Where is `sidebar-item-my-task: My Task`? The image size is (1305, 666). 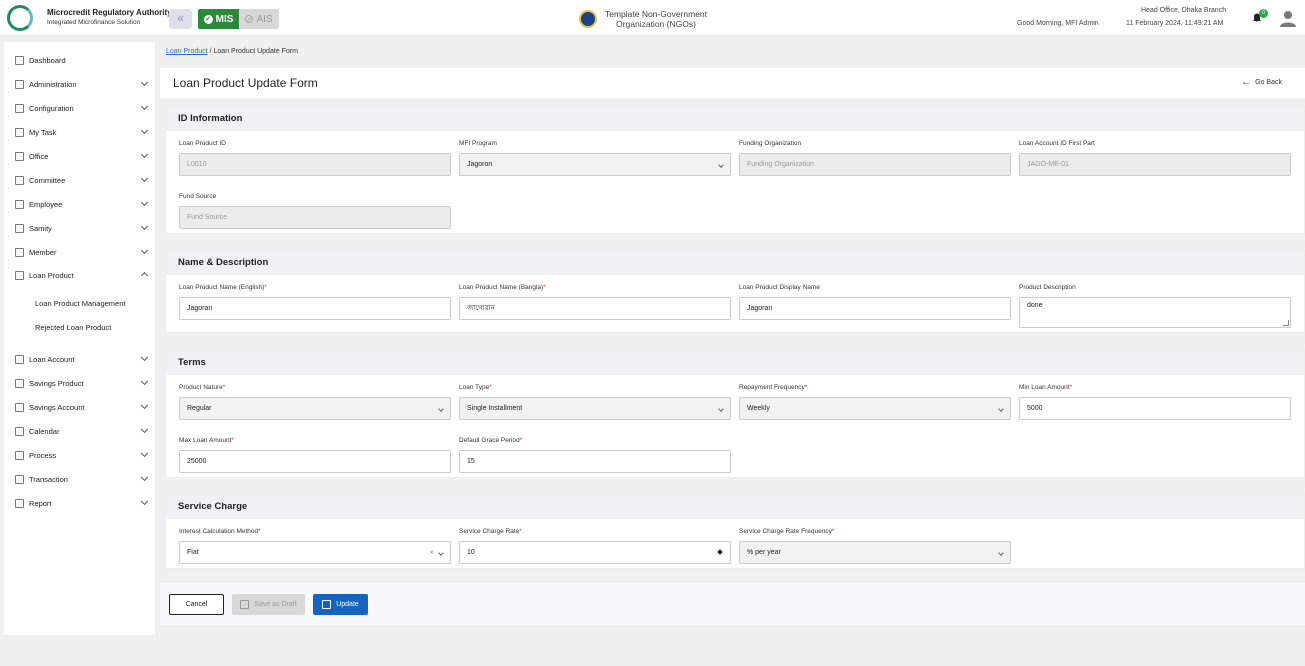 sidebar-item-my-task: My Task is located at coordinates (82, 132).